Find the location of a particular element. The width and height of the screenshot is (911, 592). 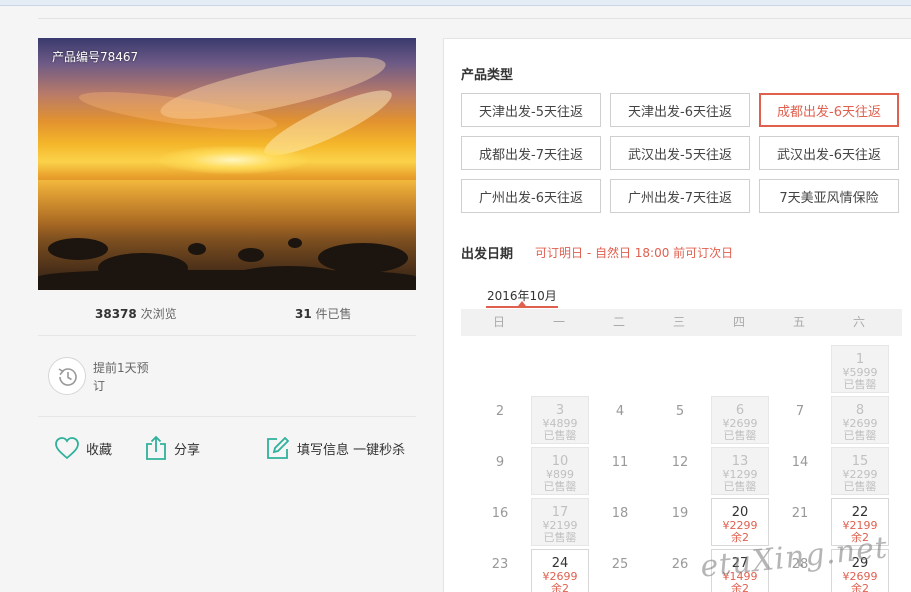

views-unit: 次浏览 is located at coordinates (156, 314).